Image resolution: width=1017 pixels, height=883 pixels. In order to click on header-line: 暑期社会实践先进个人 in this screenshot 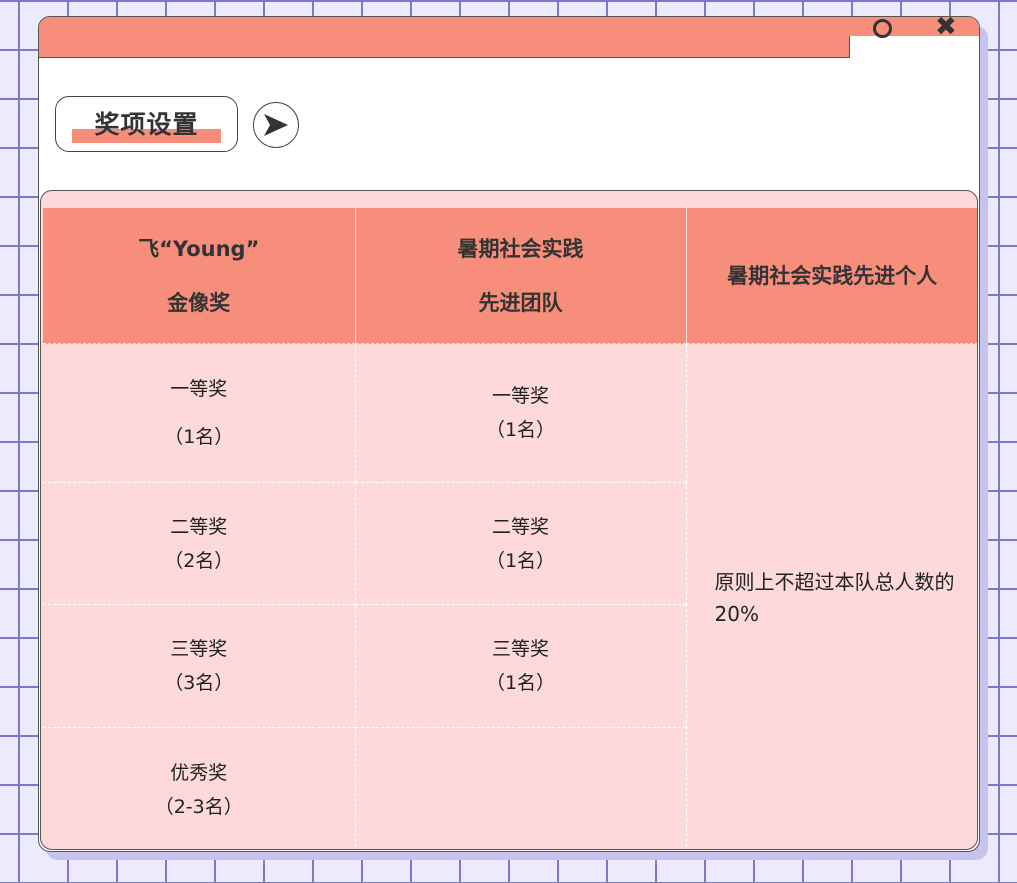, I will do `click(832, 275)`.